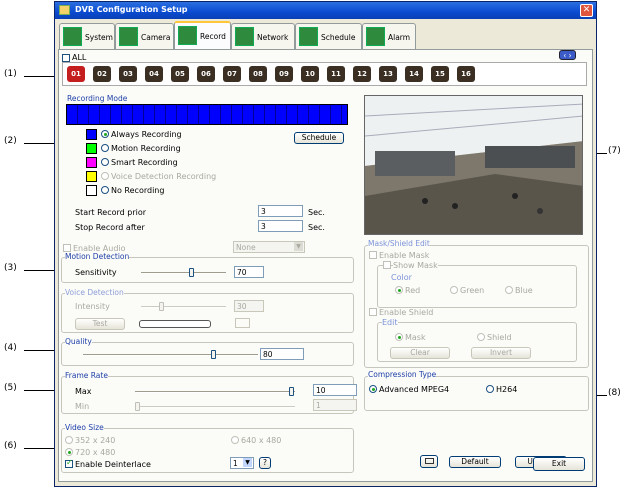 Image resolution: width=626 pixels, height=497 pixels. I want to click on help-button: ?, so click(265, 463).